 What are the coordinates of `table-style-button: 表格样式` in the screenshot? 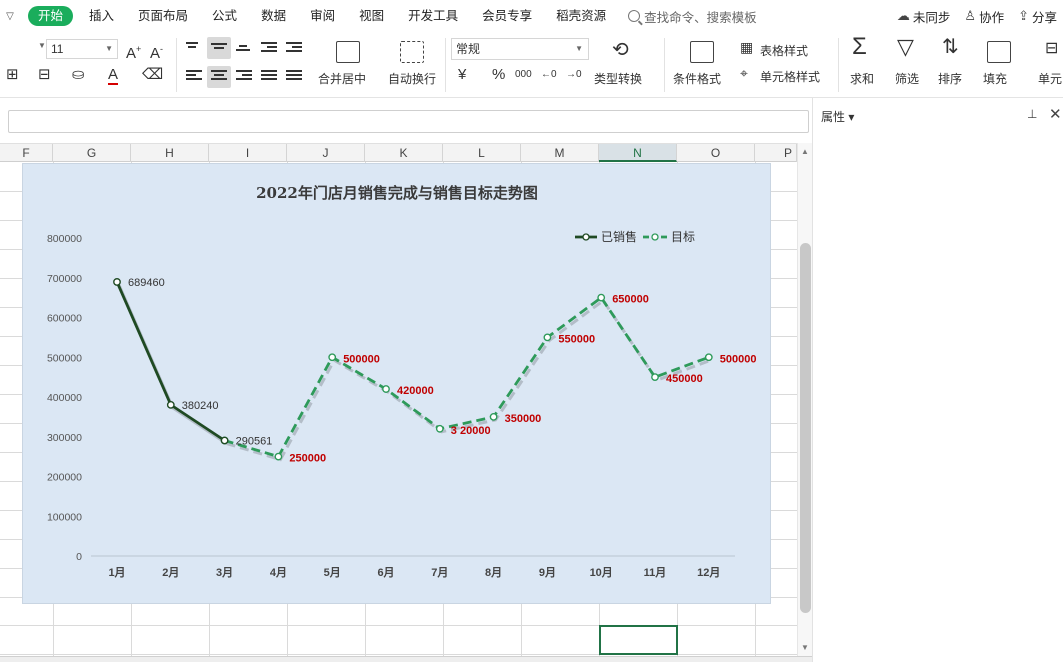 It's located at (784, 50).